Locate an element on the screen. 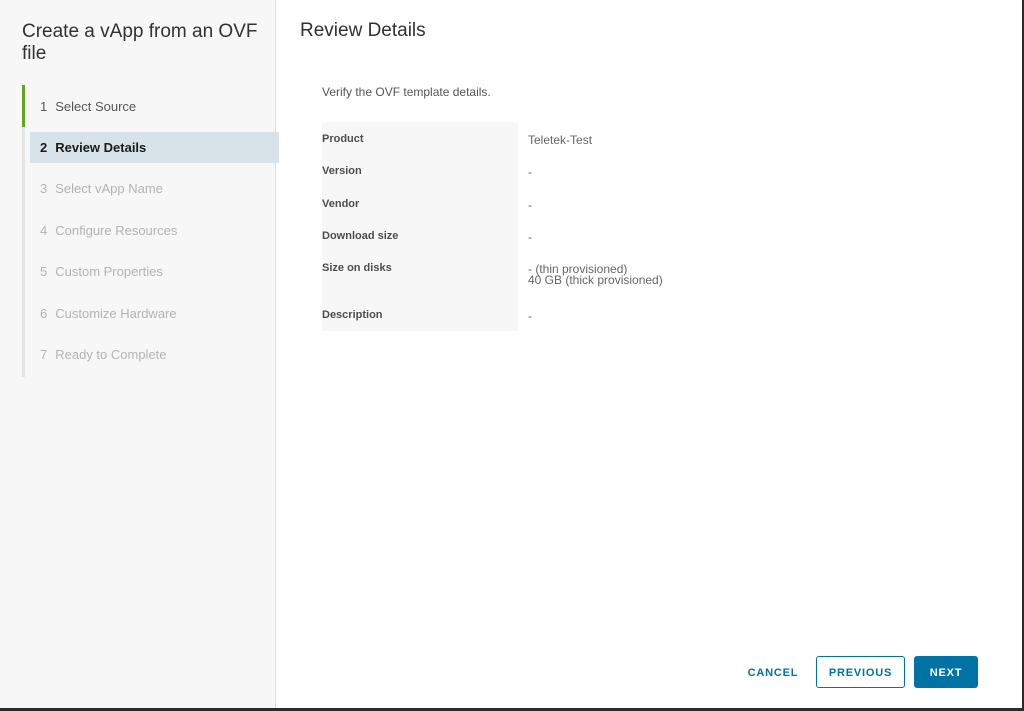 The height and width of the screenshot is (711, 1024). step-configure-resources: 4 Configure Resources is located at coordinates (149, 230).